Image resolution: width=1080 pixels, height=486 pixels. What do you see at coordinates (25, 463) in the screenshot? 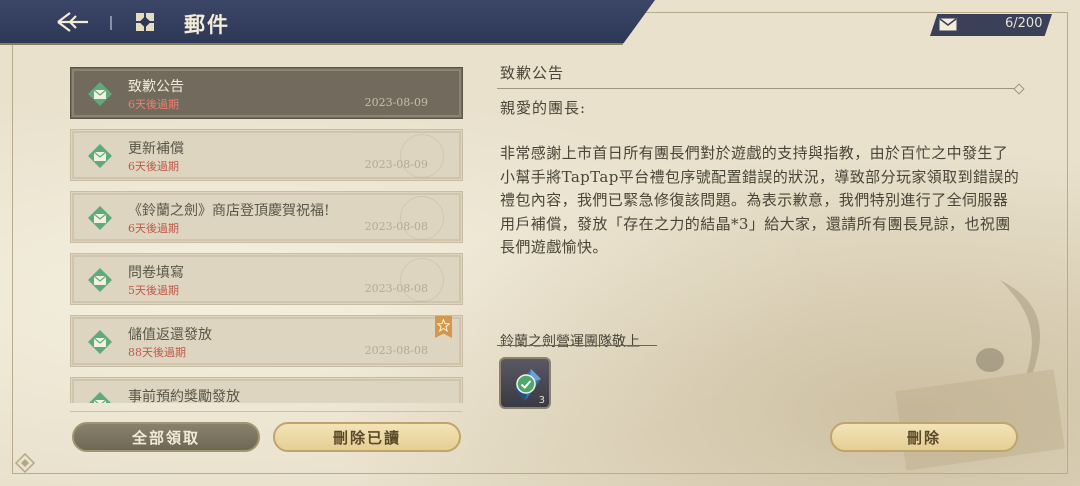
I see `corner-ornament-icon` at bounding box center [25, 463].